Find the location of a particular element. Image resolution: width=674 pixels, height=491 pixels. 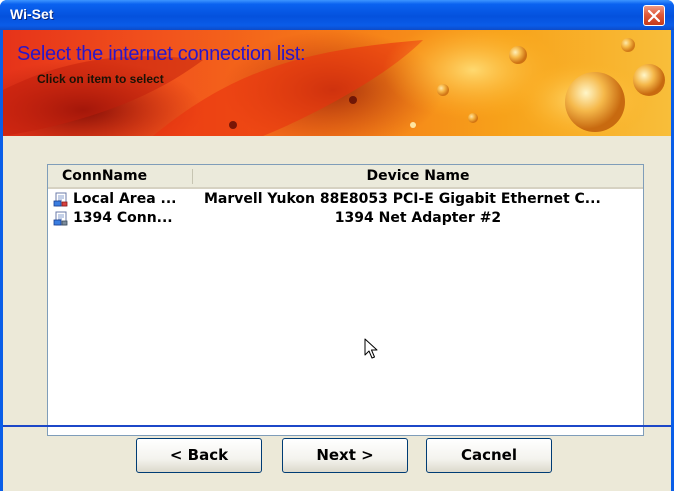

button-area-divider is located at coordinates (337, 426).